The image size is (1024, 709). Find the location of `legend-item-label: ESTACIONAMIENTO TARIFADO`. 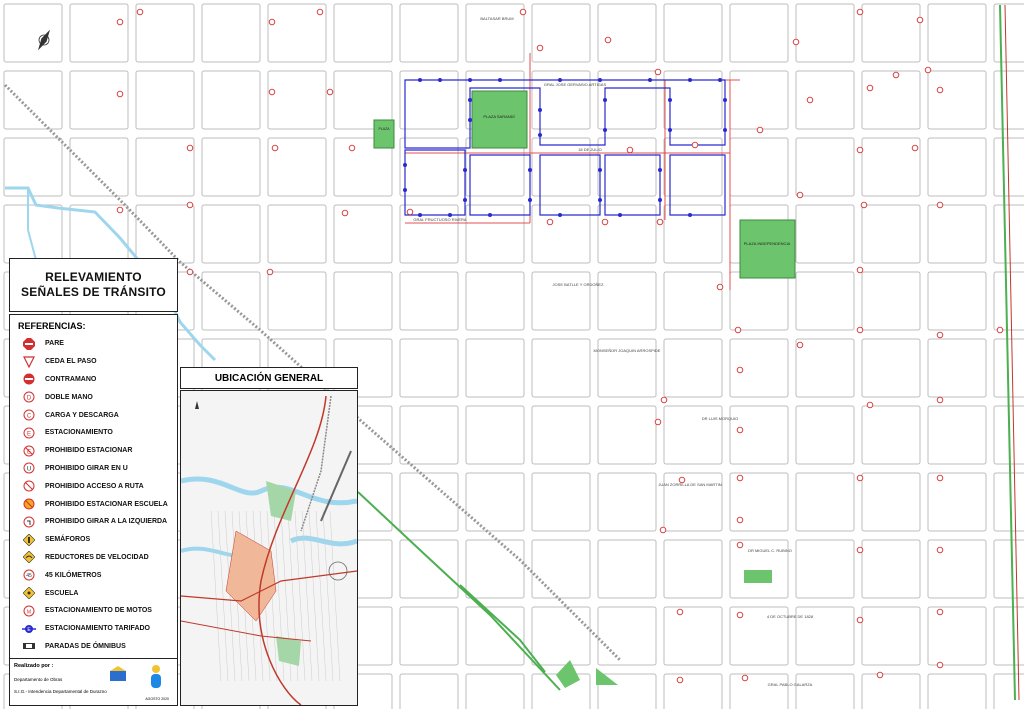

legend-item-label: ESTACIONAMIENTO TARIFADO is located at coordinates (97, 629).